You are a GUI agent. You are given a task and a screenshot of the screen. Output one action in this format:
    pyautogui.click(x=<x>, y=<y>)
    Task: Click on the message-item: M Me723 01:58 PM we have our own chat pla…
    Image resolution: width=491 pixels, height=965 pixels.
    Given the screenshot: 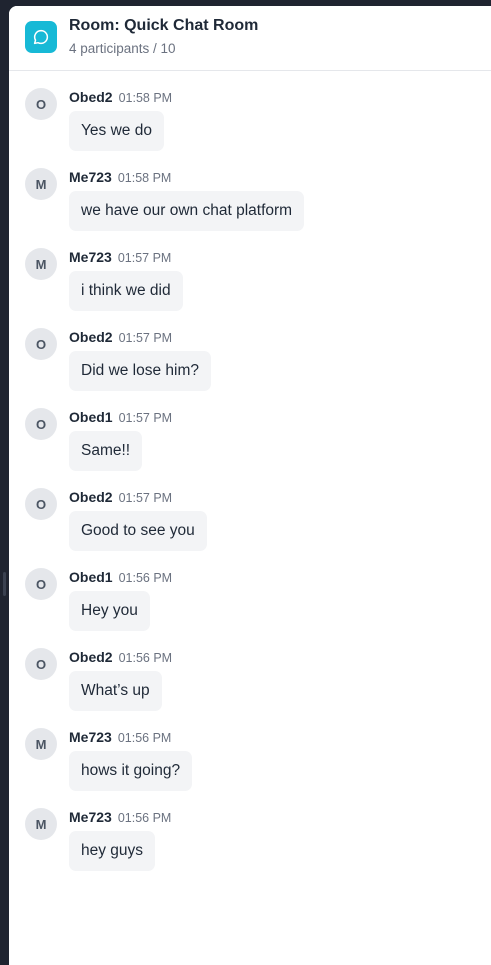 What is the action you would take?
    pyautogui.click(x=250, y=200)
    